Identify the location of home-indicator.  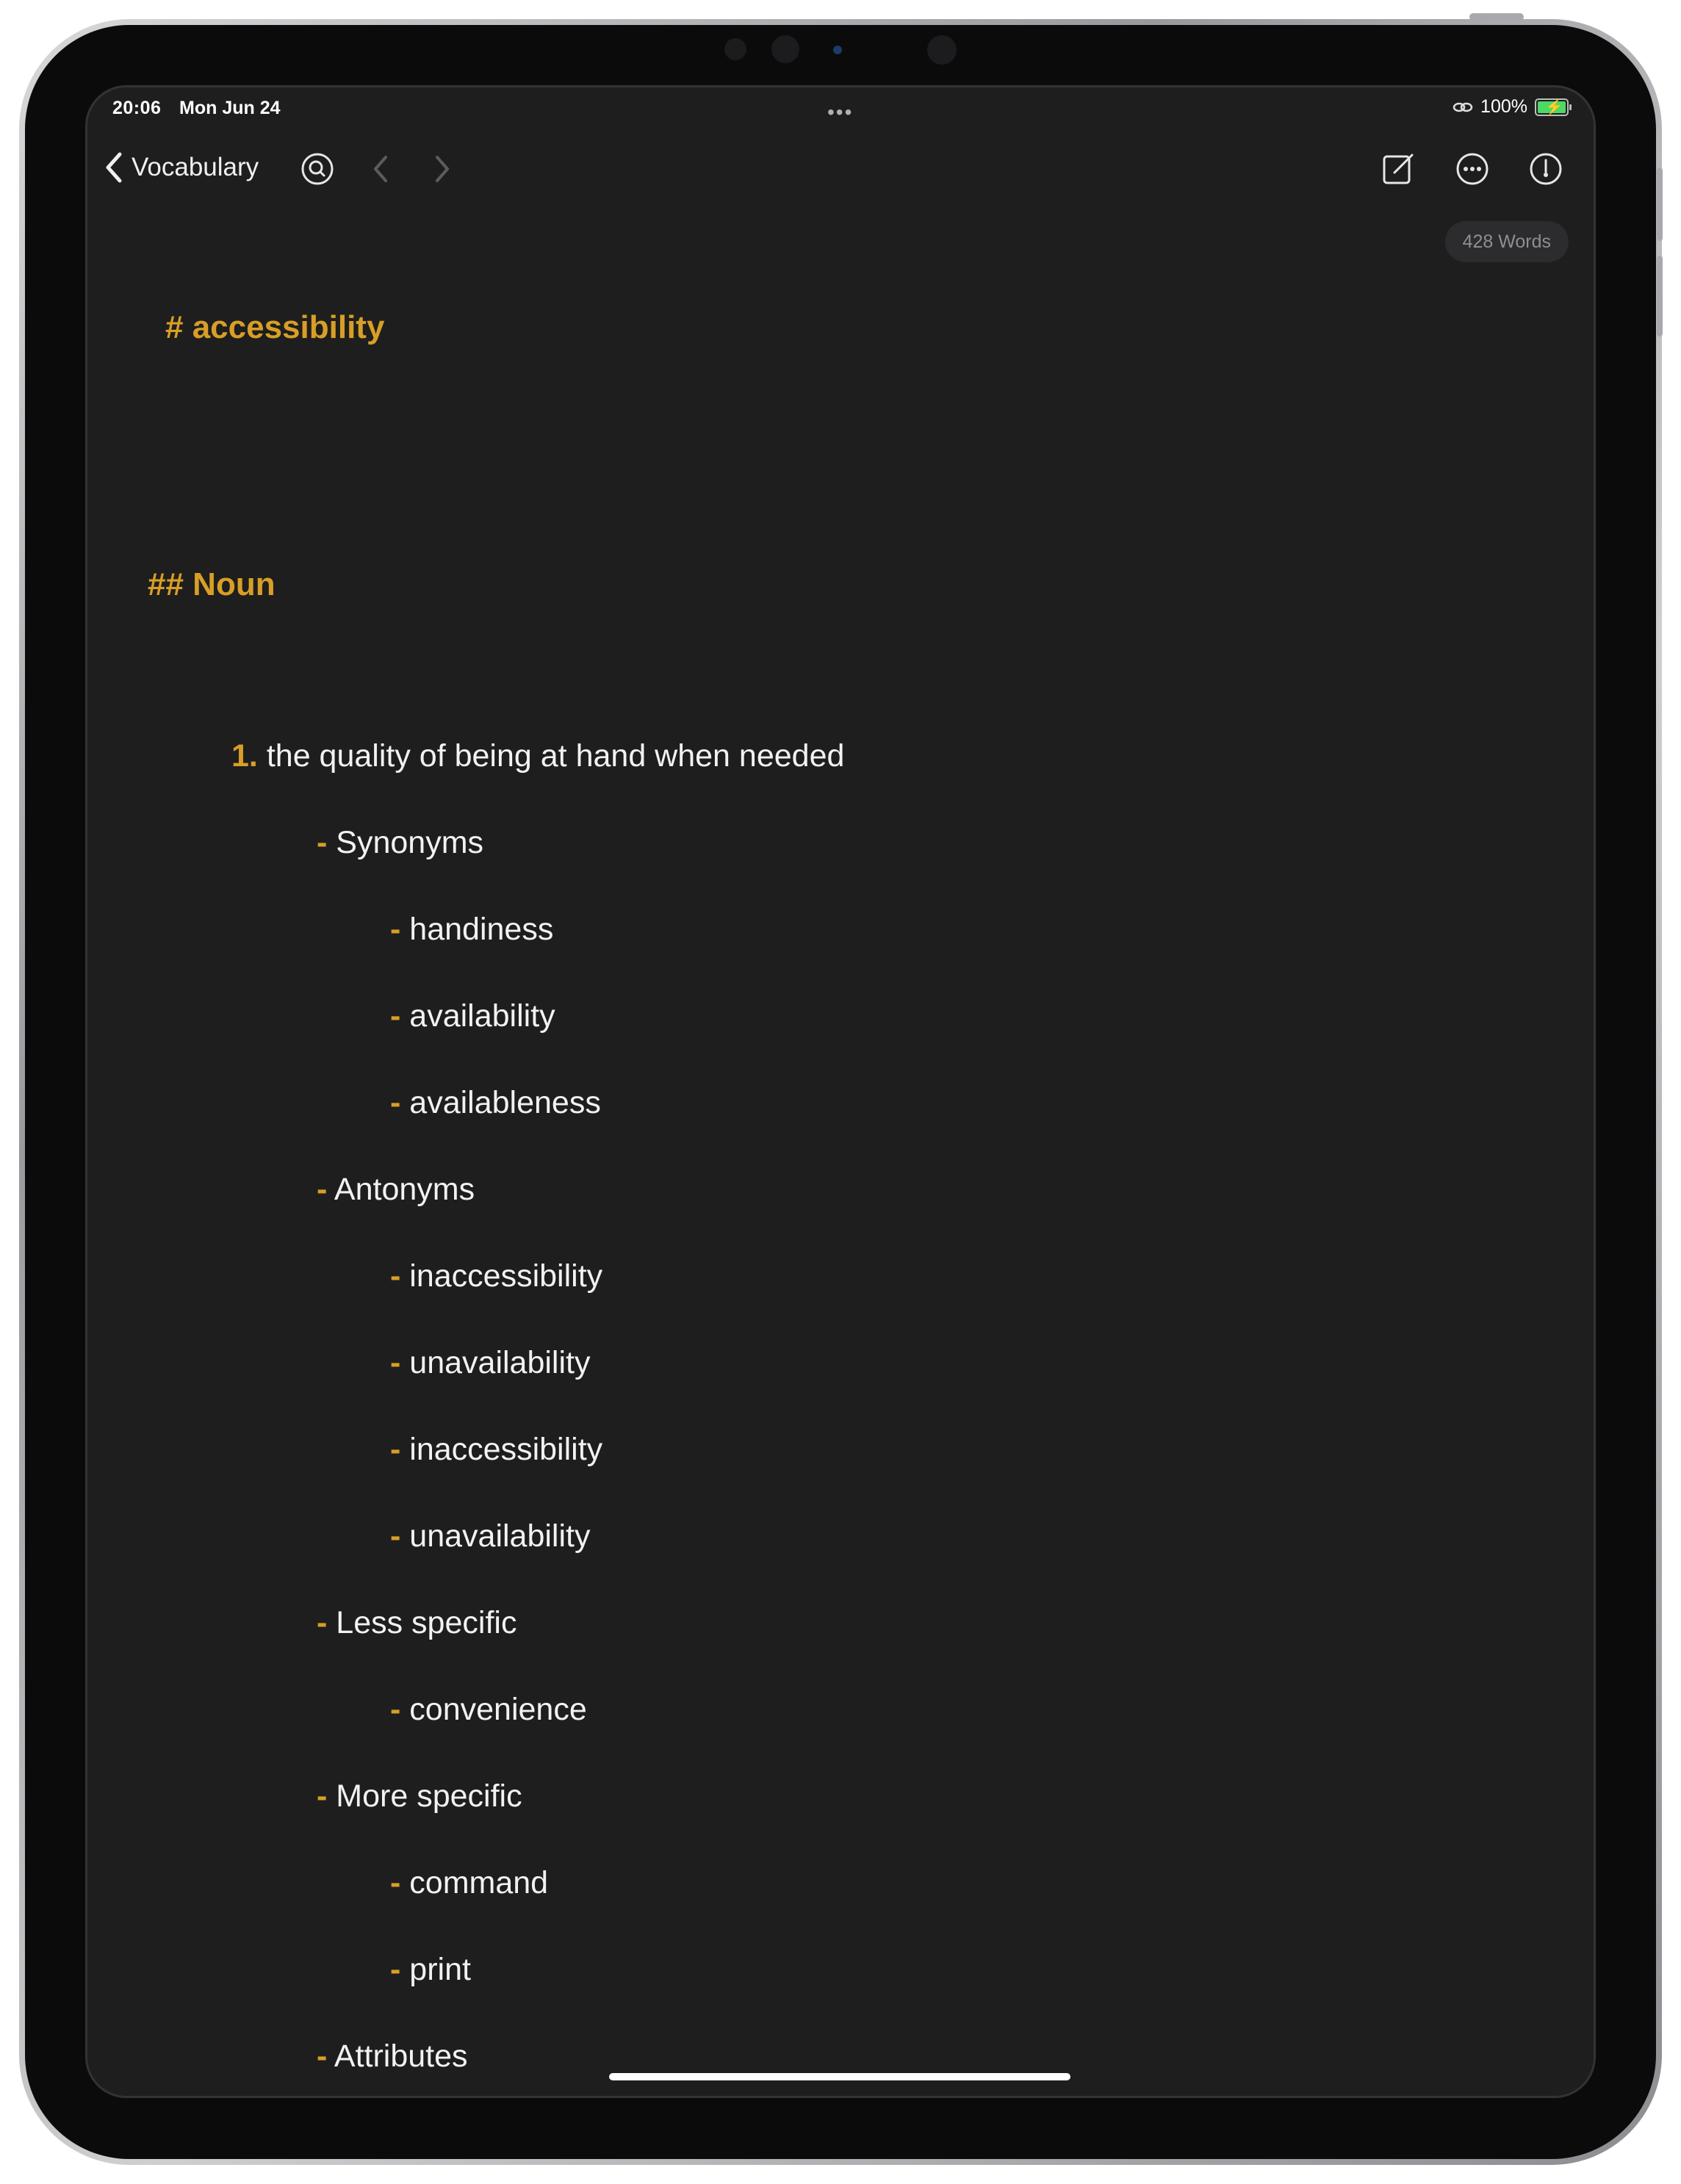
(840, 2076).